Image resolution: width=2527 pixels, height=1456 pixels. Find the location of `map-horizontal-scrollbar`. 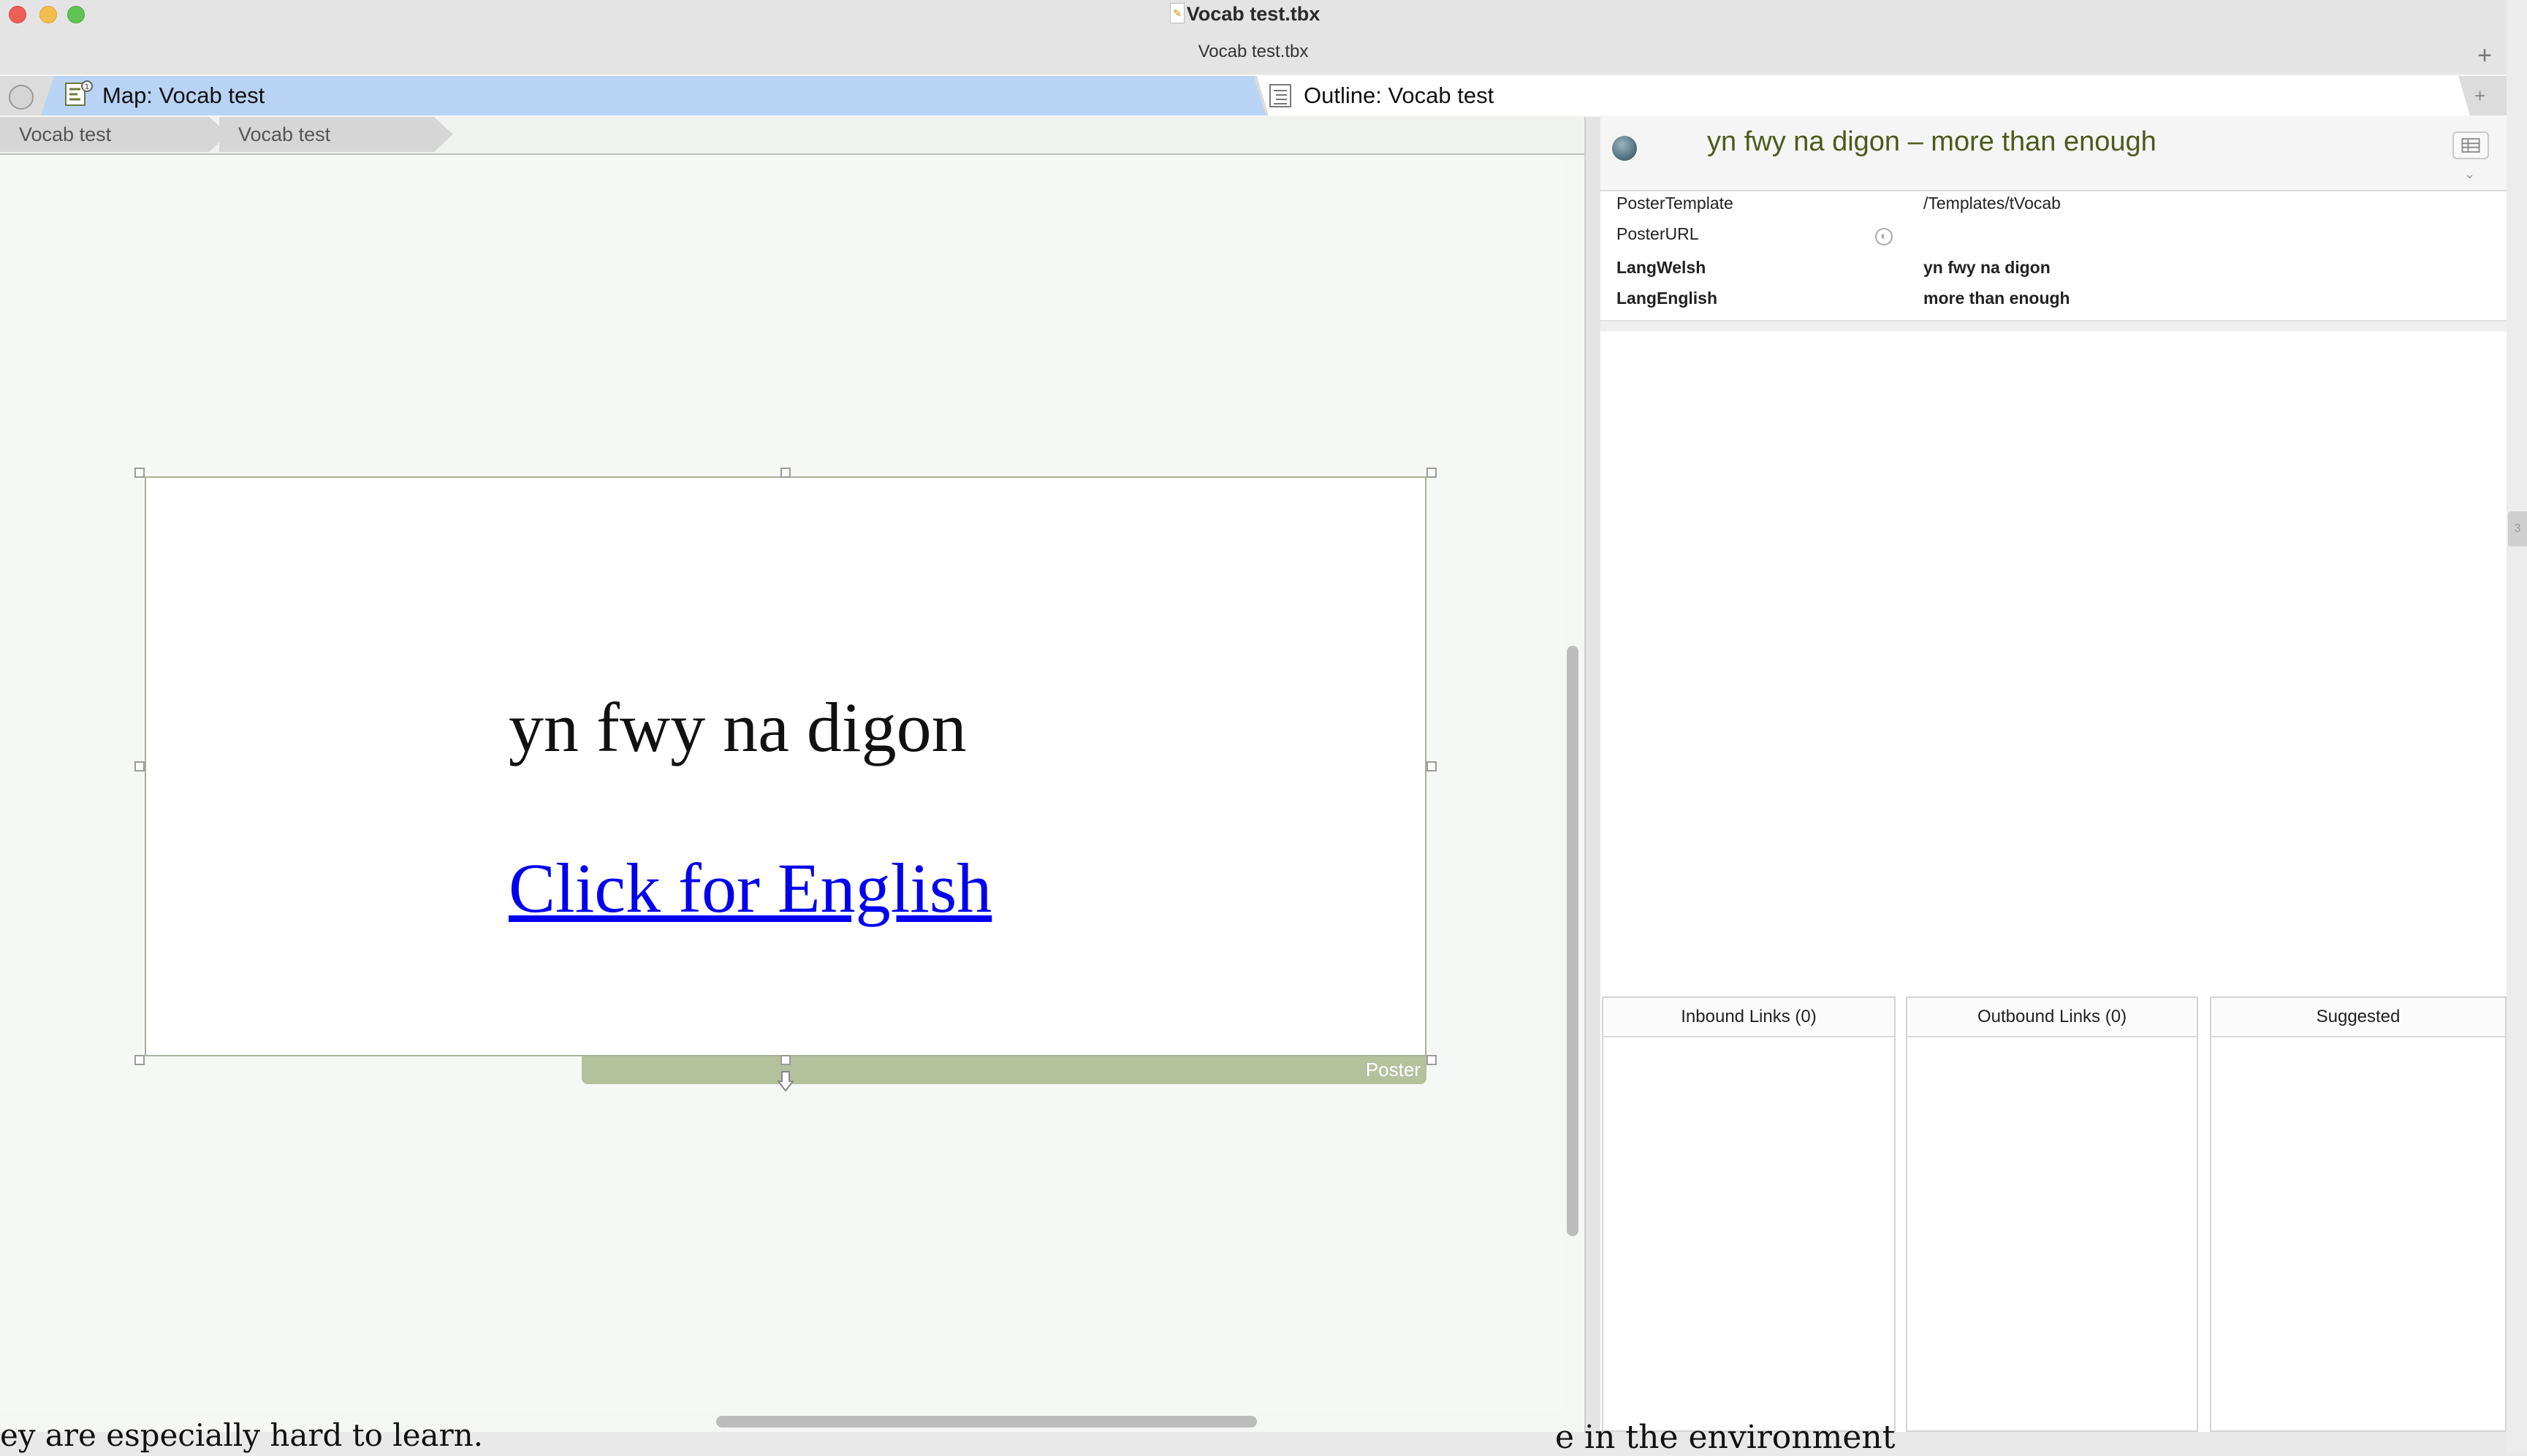

map-horizontal-scrollbar is located at coordinates (986, 1422).